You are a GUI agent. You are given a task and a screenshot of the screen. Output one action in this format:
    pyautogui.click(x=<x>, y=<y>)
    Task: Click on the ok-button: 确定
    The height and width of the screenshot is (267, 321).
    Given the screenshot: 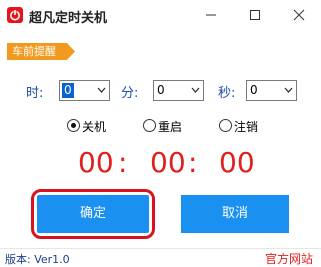 What is the action you would take?
    pyautogui.click(x=93, y=214)
    